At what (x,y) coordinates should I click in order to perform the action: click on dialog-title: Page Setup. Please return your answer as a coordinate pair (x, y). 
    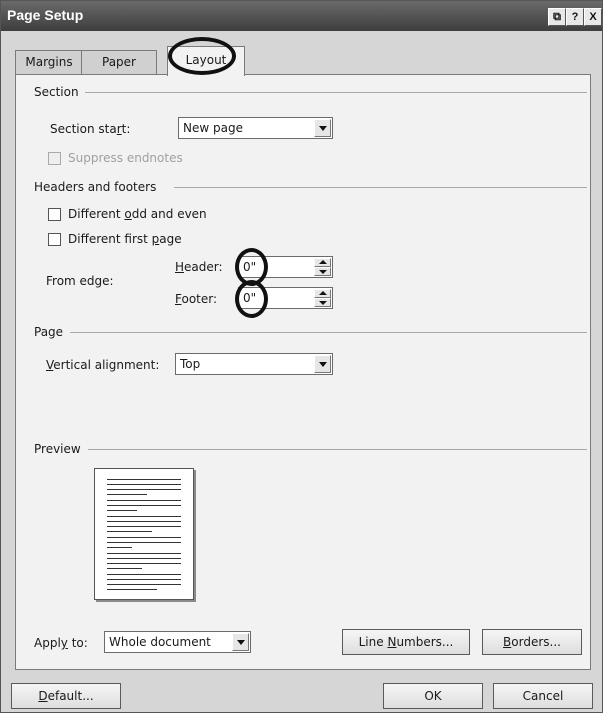
    Looking at the image, I should click on (45, 15).